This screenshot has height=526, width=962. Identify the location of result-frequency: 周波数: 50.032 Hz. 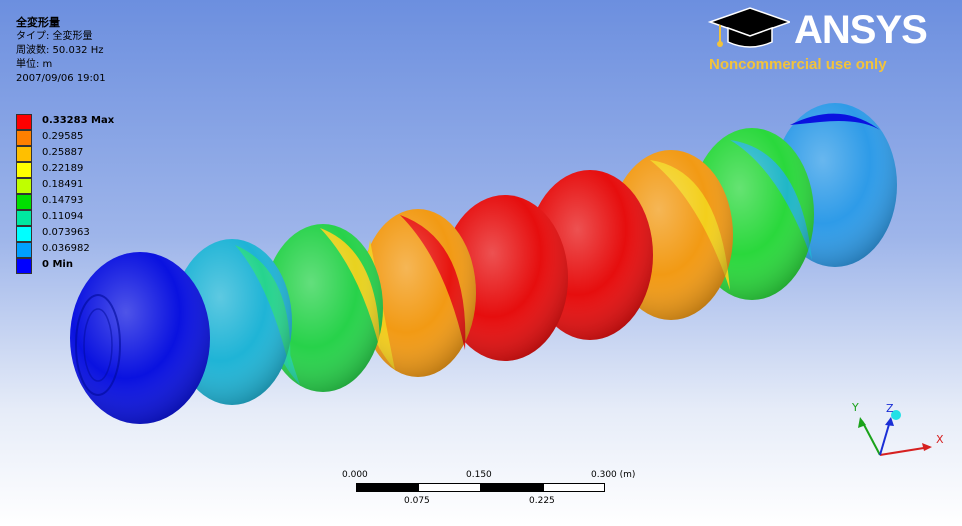
(60, 50).